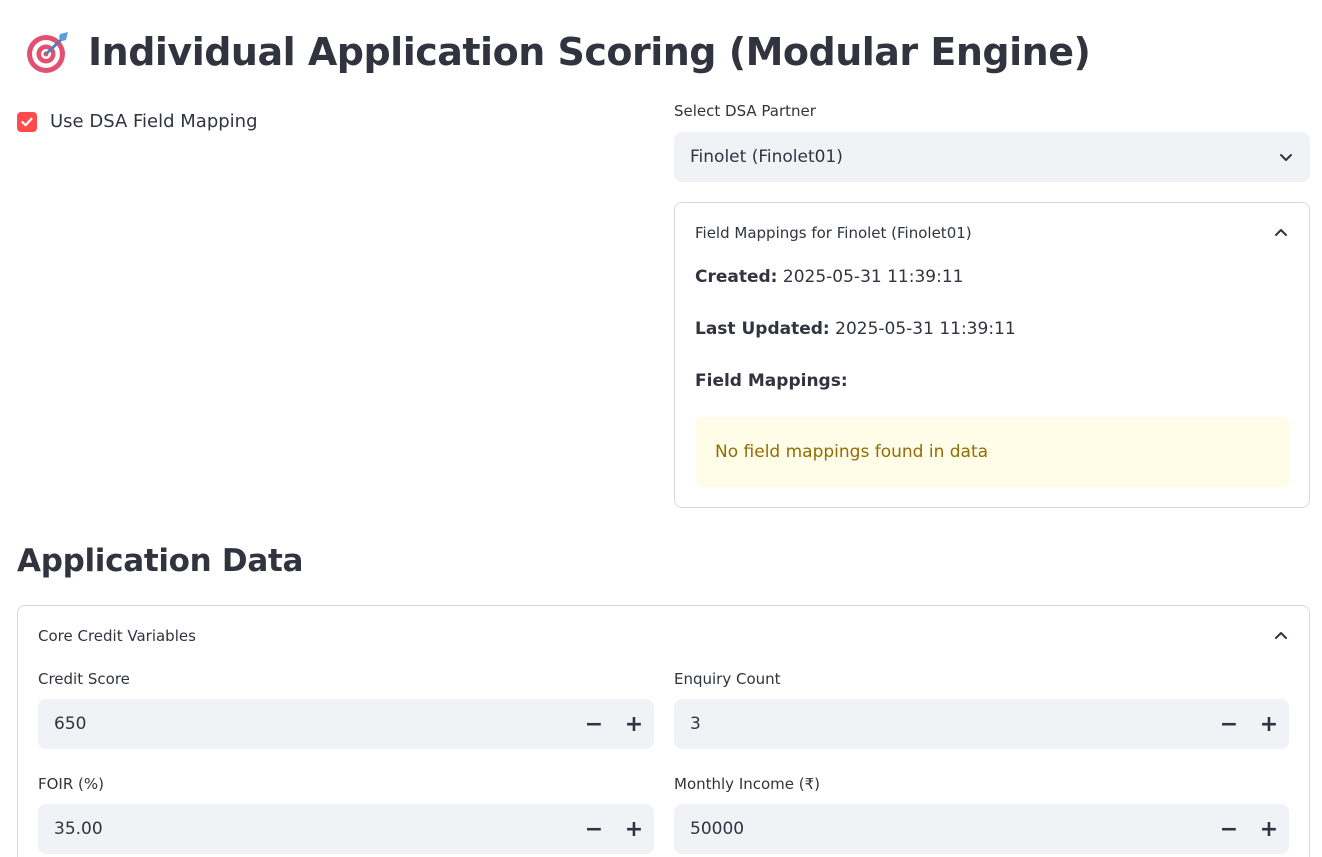 This screenshot has width=1322, height=857. I want to click on target-icon, so click(48, 52).